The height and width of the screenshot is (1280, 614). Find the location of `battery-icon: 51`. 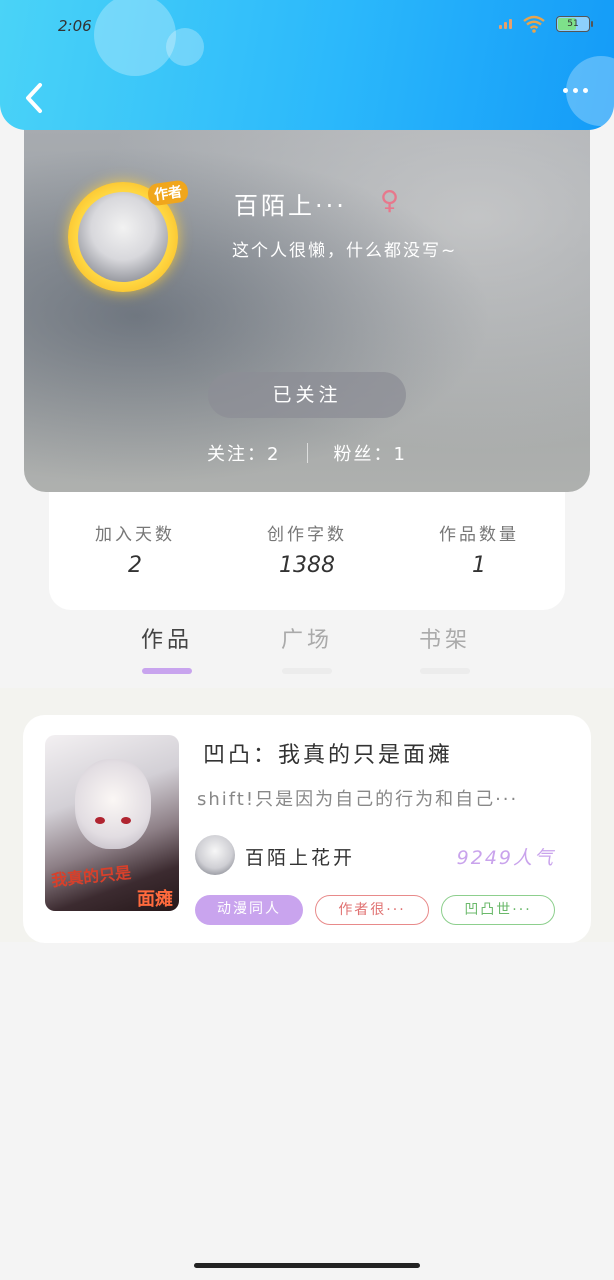

battery-icon: 51 is located at coordinates (574, 24).